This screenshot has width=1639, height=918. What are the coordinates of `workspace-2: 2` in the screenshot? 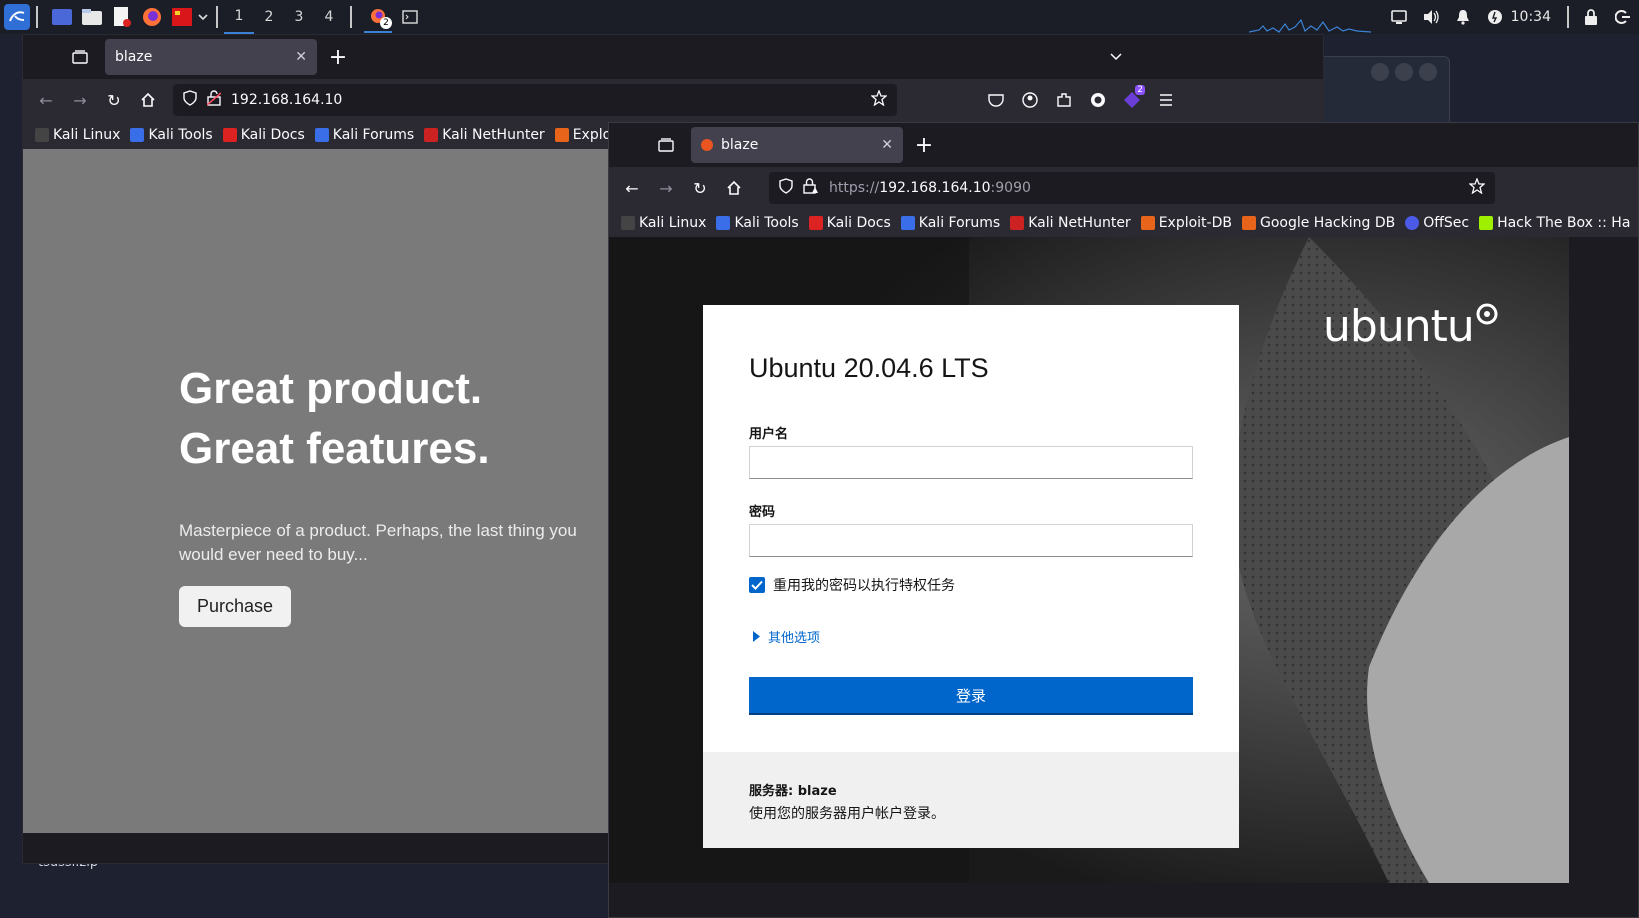 It's located at (269, 17).